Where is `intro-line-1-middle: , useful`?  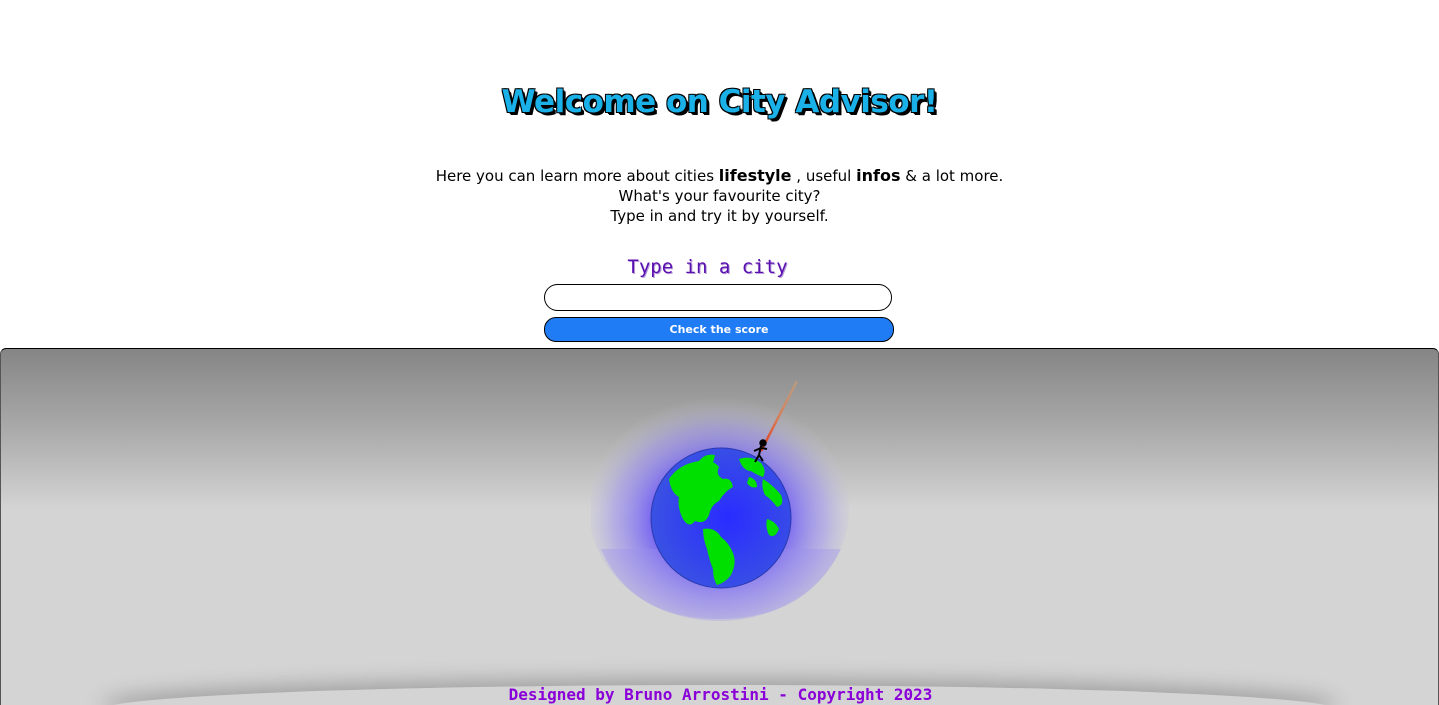 intro-line-1-middle: , useful is located at coordinates (824, 176).